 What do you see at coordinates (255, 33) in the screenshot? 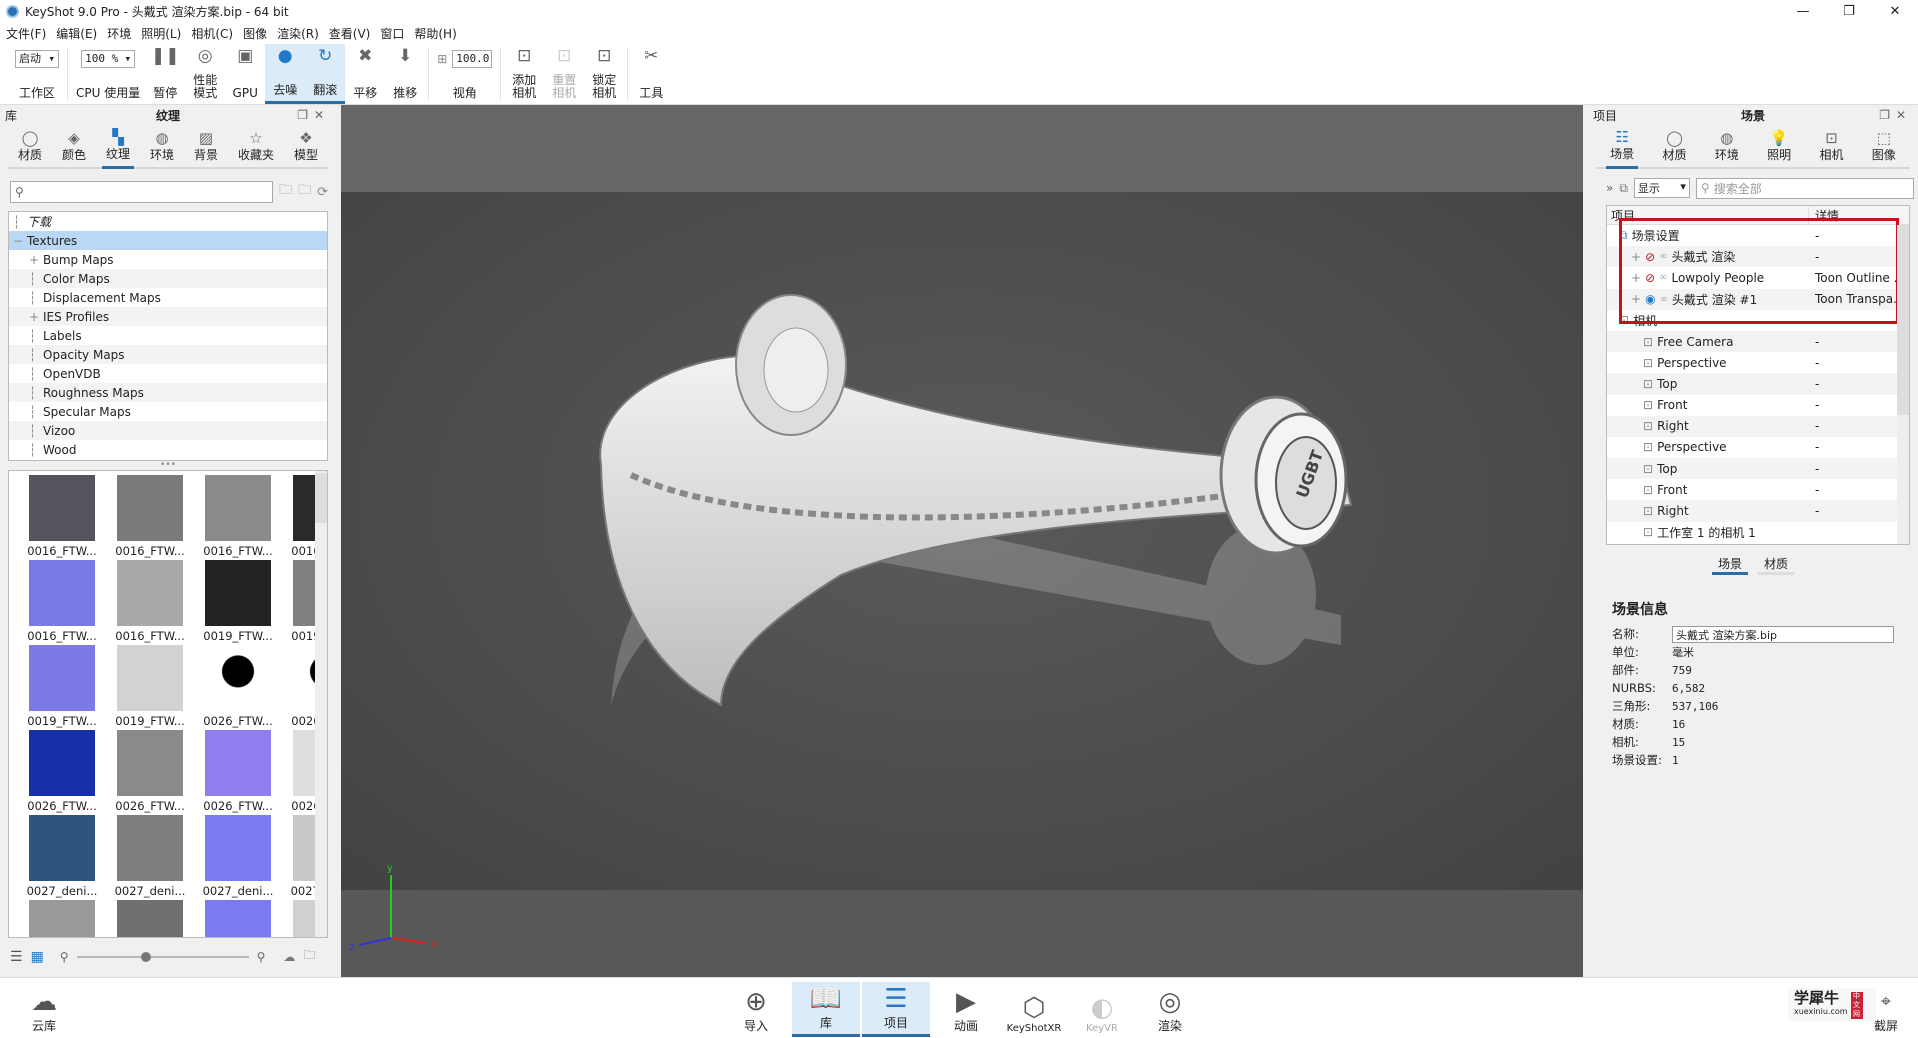
I see `menu-item: 图像` at bounding box center [255, 33].